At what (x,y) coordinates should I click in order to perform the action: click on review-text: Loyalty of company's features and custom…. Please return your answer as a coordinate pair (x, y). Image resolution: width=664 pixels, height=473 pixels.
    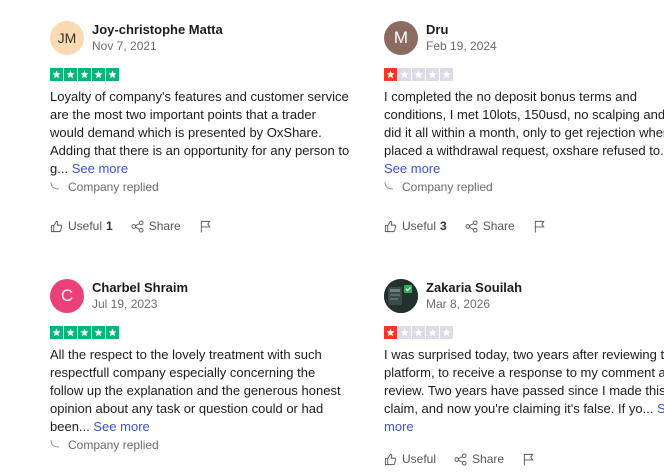
    Looking at the image, I should click on (200, 133).